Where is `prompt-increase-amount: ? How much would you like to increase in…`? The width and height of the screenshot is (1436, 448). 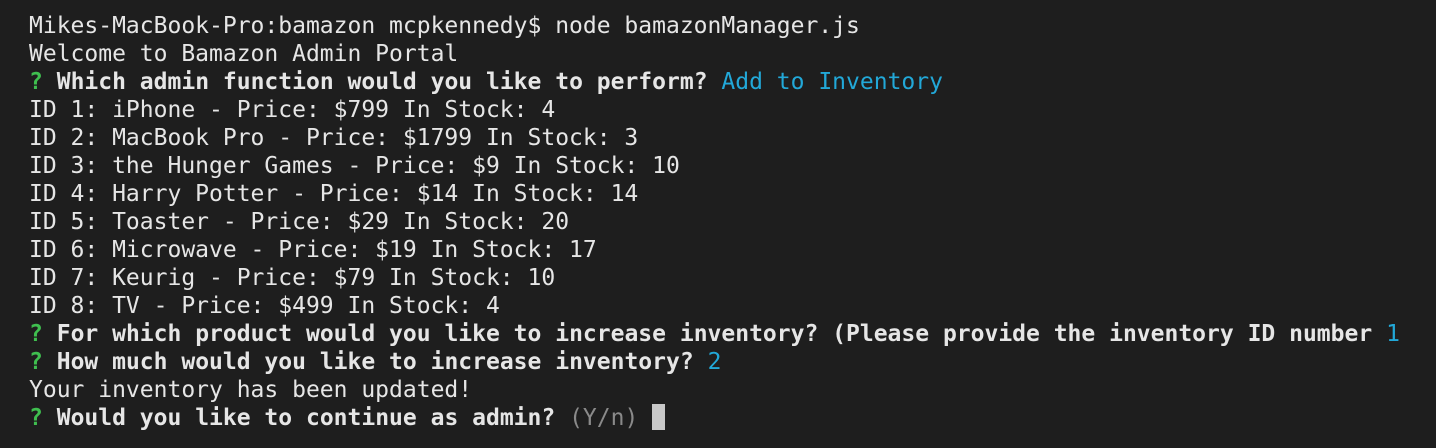
prompt-increase-amount: ? How much would you like to increase in… is located at coordinates (732, 362).